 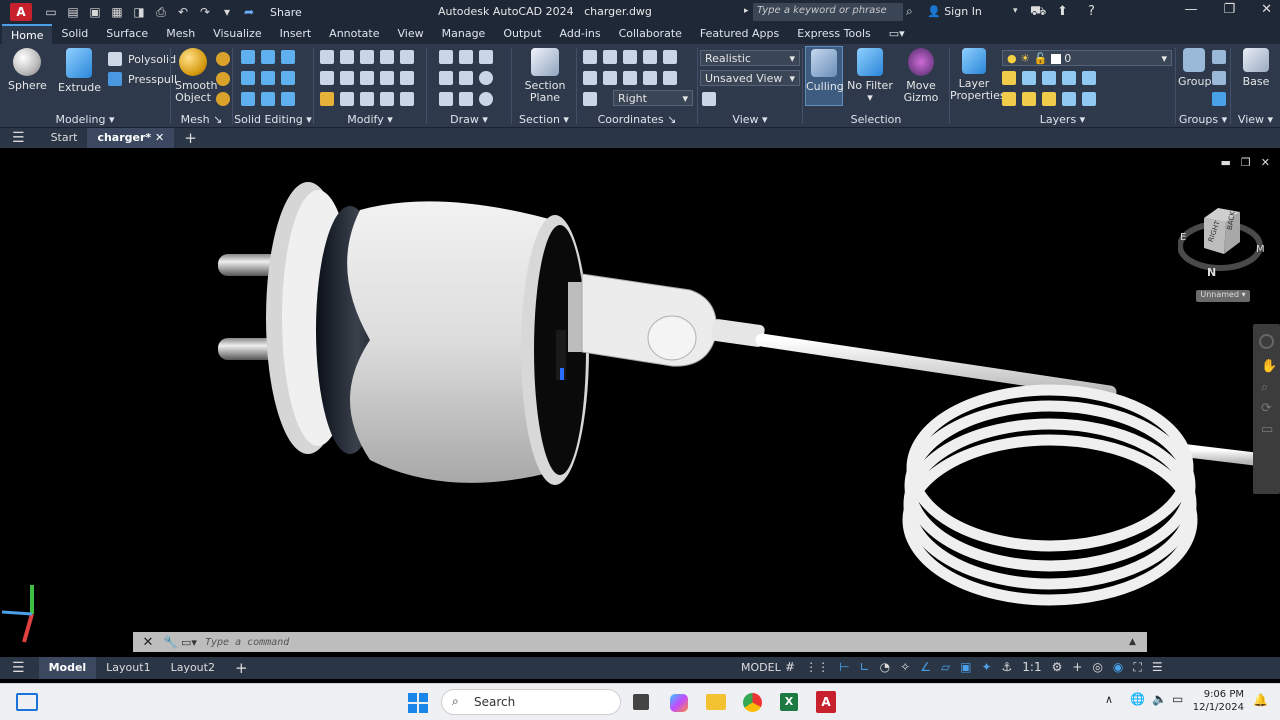 I want to click on selection-cycling-icon: ▣, so click(x=965, y=667).